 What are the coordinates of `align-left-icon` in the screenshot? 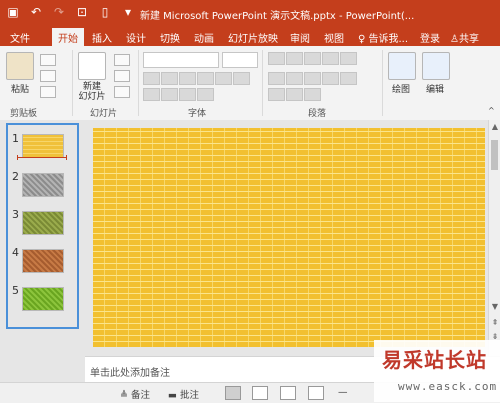 It's located at (276, 78).